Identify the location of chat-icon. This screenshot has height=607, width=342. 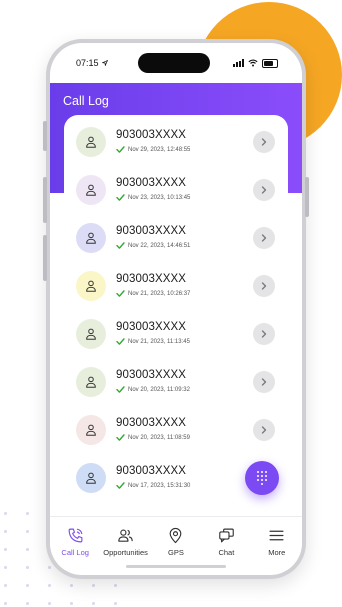
(226, 535).